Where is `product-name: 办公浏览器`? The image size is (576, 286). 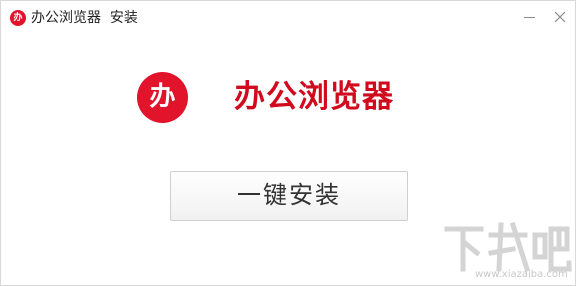 product-name: 办公浏览器 is located at coordinates (314, 97).